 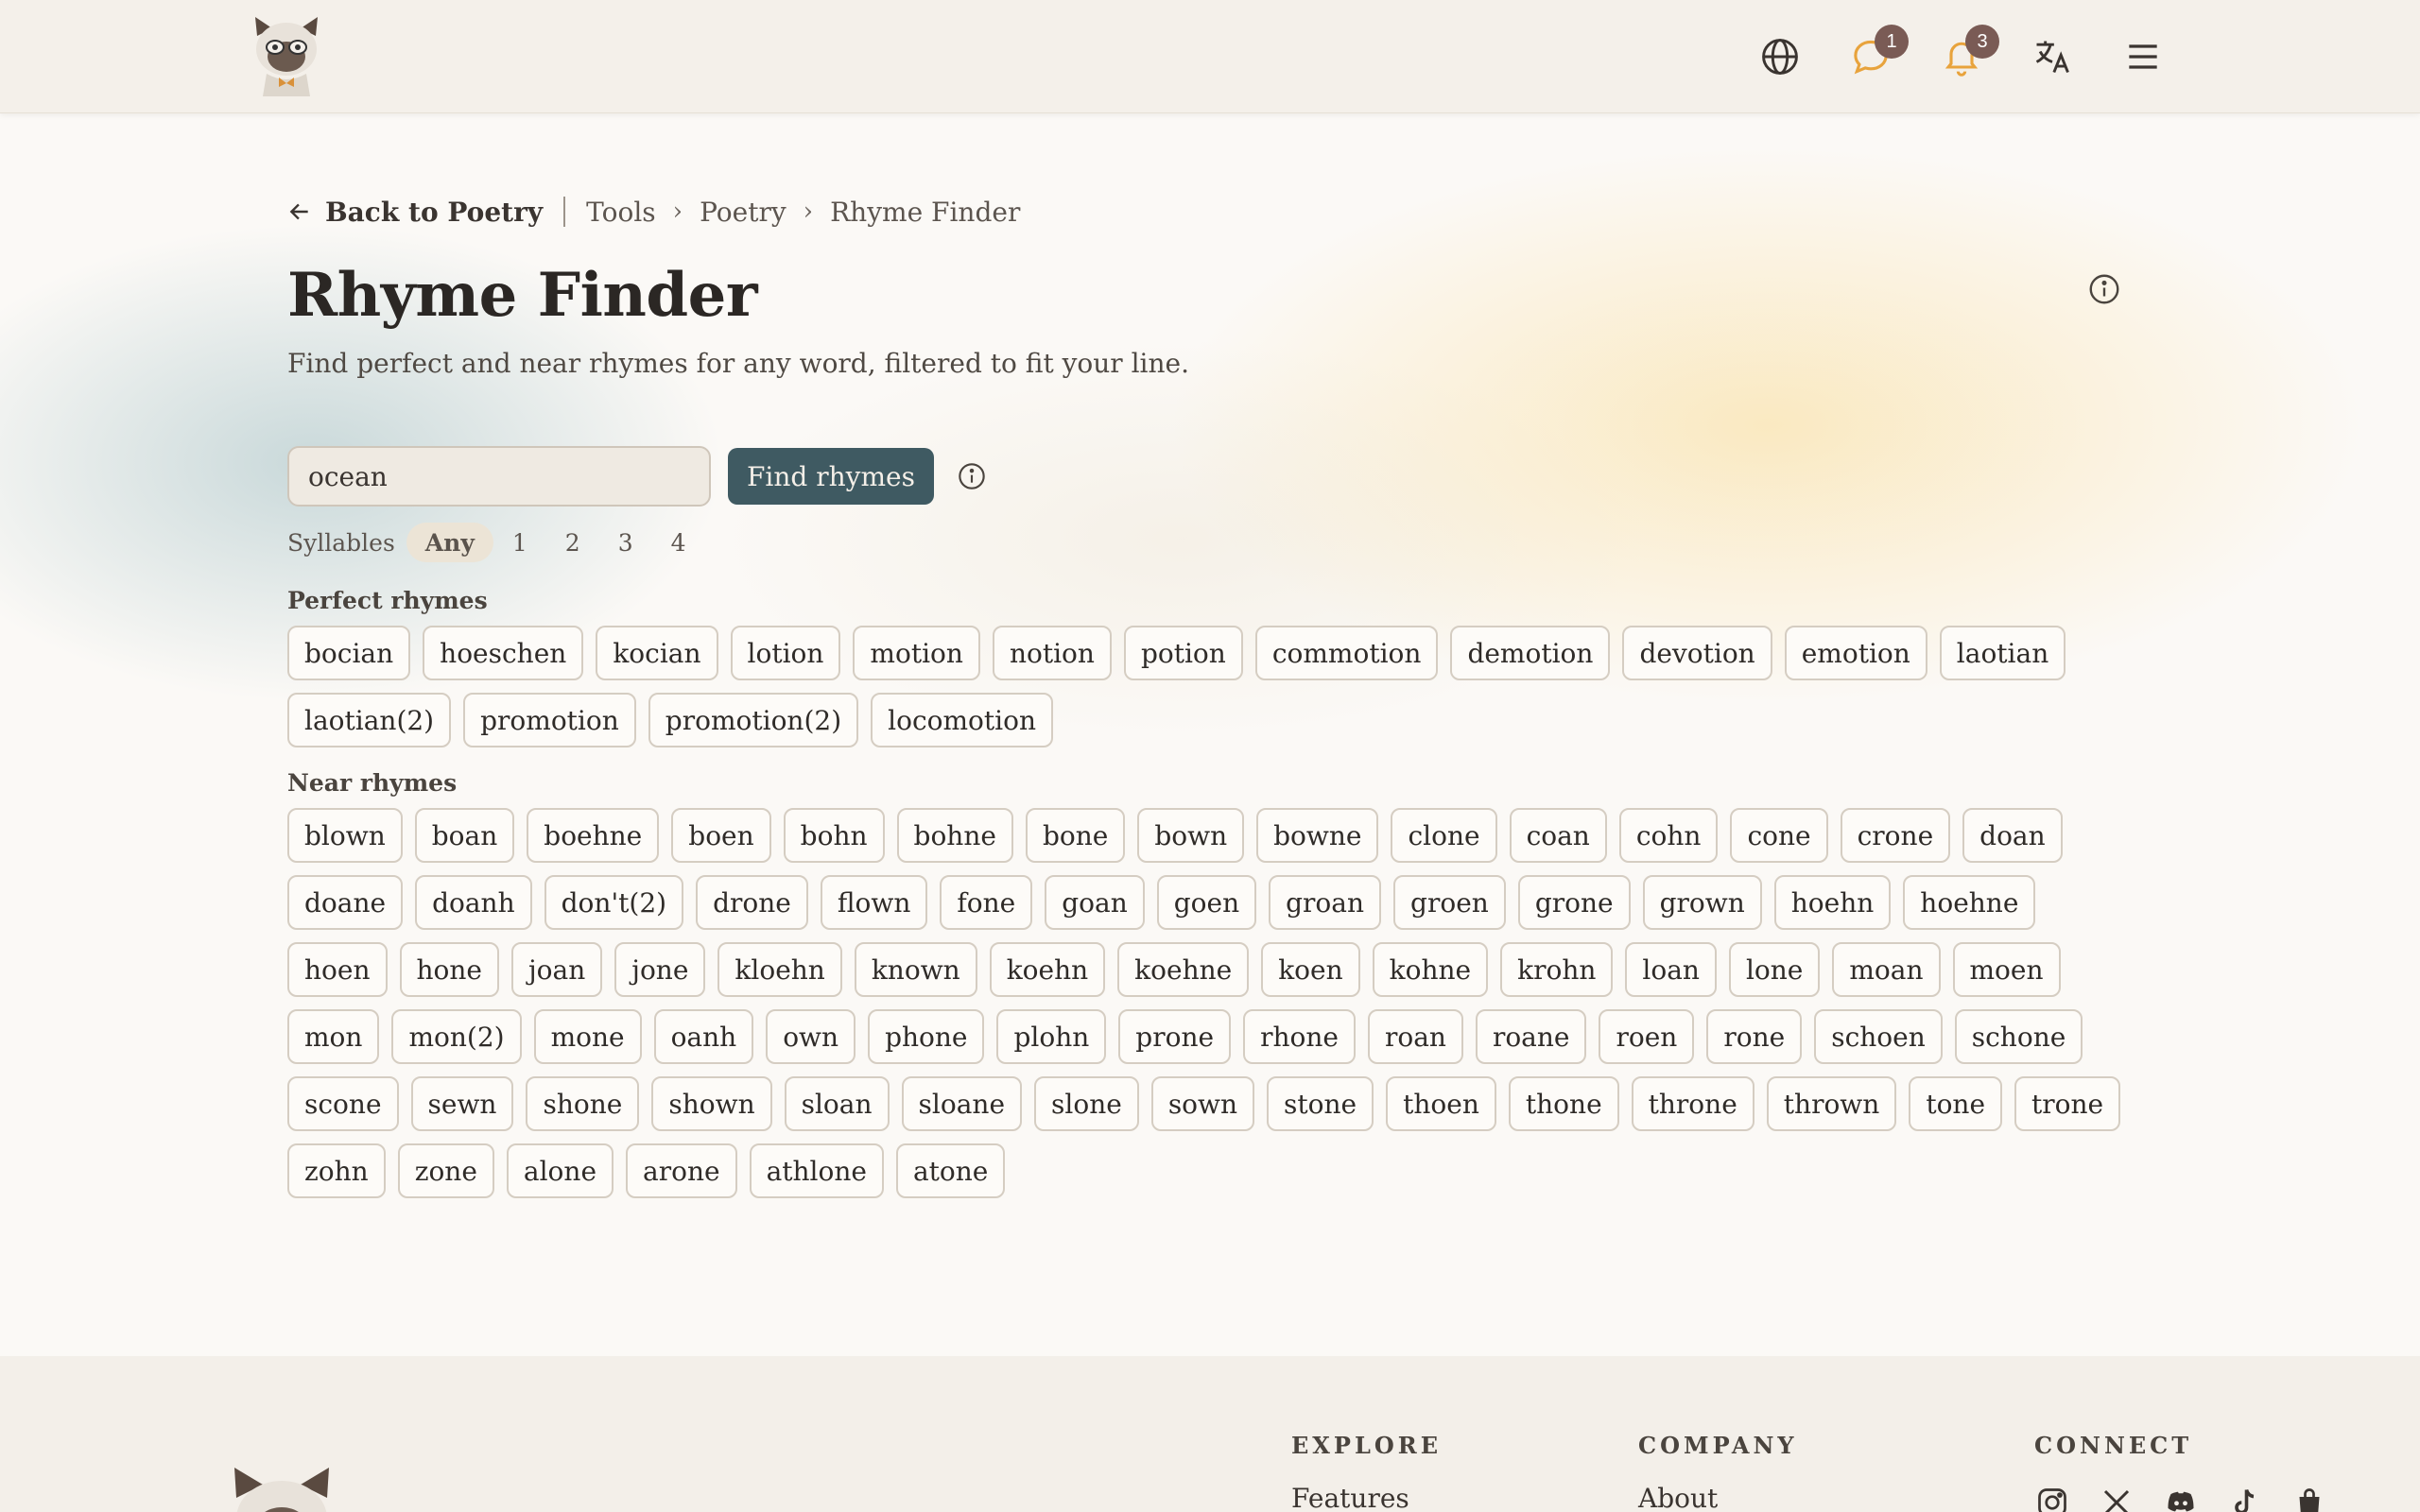 I want to click on near-rhyme-chip: kloehn, so click(x=779, y=969).